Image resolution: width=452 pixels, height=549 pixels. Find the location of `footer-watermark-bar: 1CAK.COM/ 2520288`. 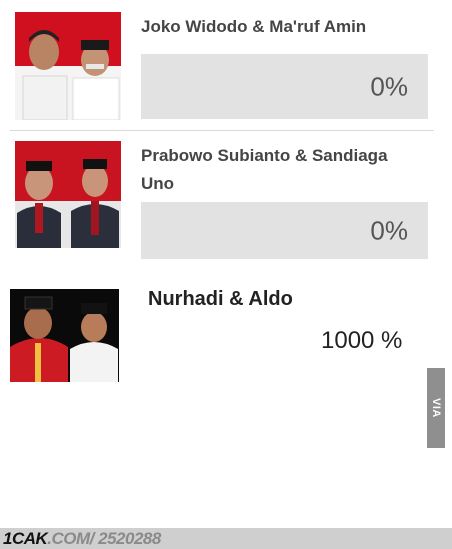

footer-watermark-bar: 1CAK.COM/ 2520288 is located at coordinates (226, 538).